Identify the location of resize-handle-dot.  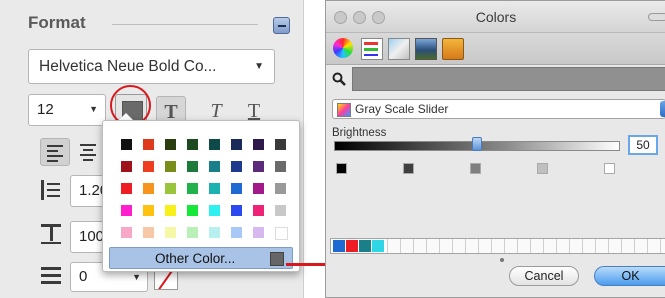
(502, 260).